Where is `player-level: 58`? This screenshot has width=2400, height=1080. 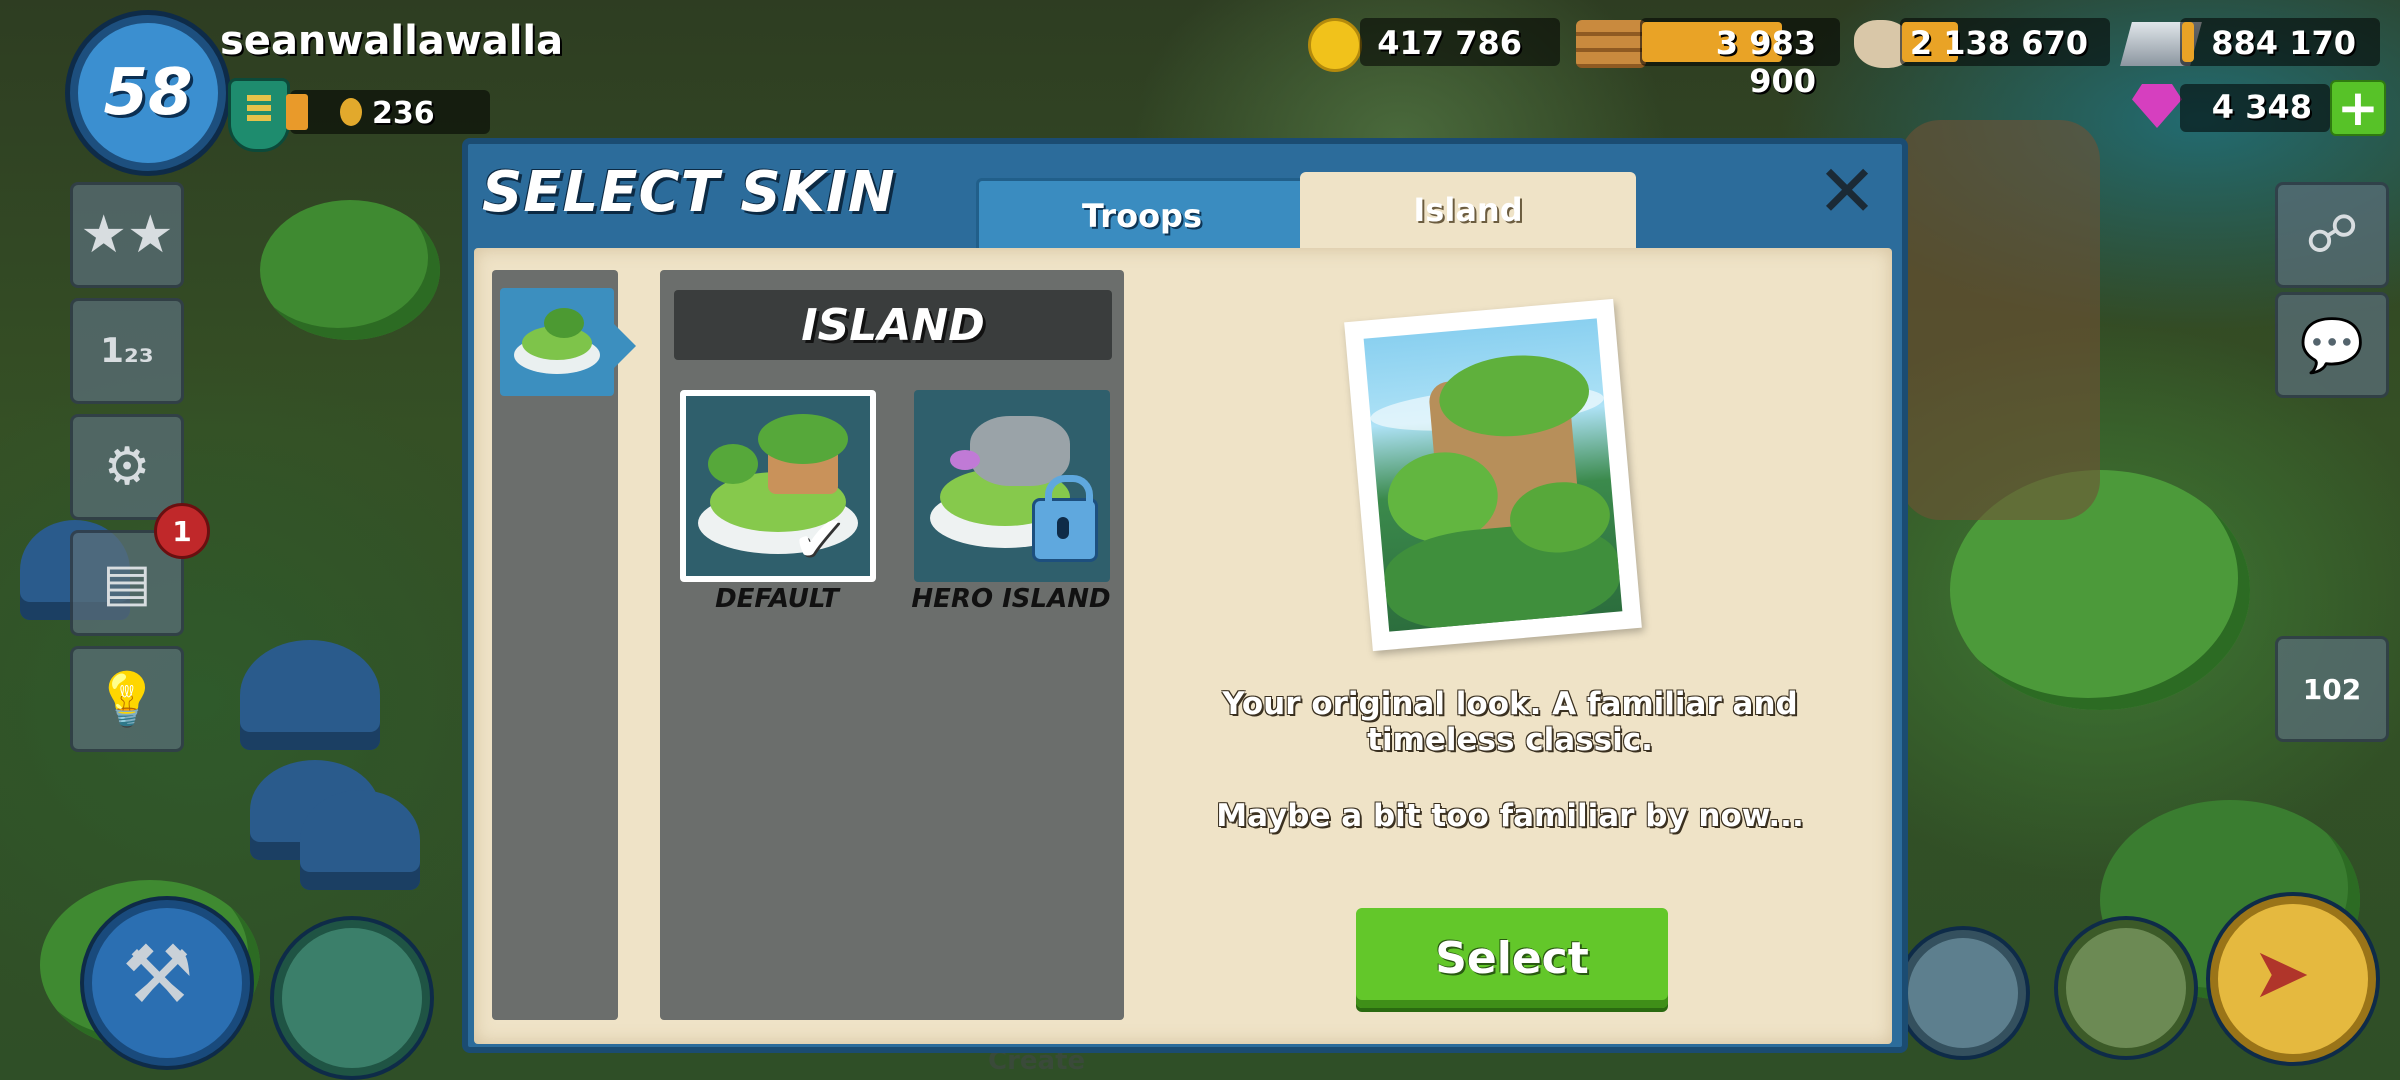
player-level: 58 is located at coordinates (148, 93).